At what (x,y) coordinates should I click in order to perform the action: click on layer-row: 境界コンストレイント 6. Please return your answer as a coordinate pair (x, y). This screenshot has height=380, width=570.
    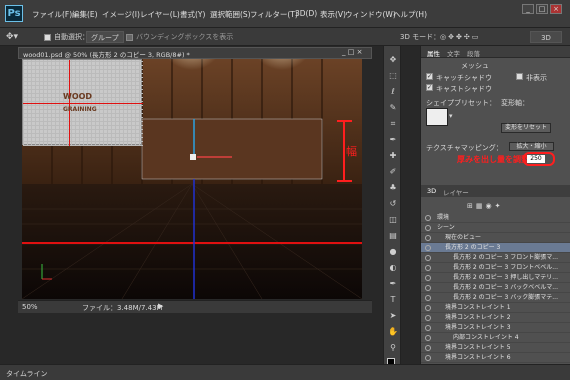
    Looking at the image, I should click on (495, 358).